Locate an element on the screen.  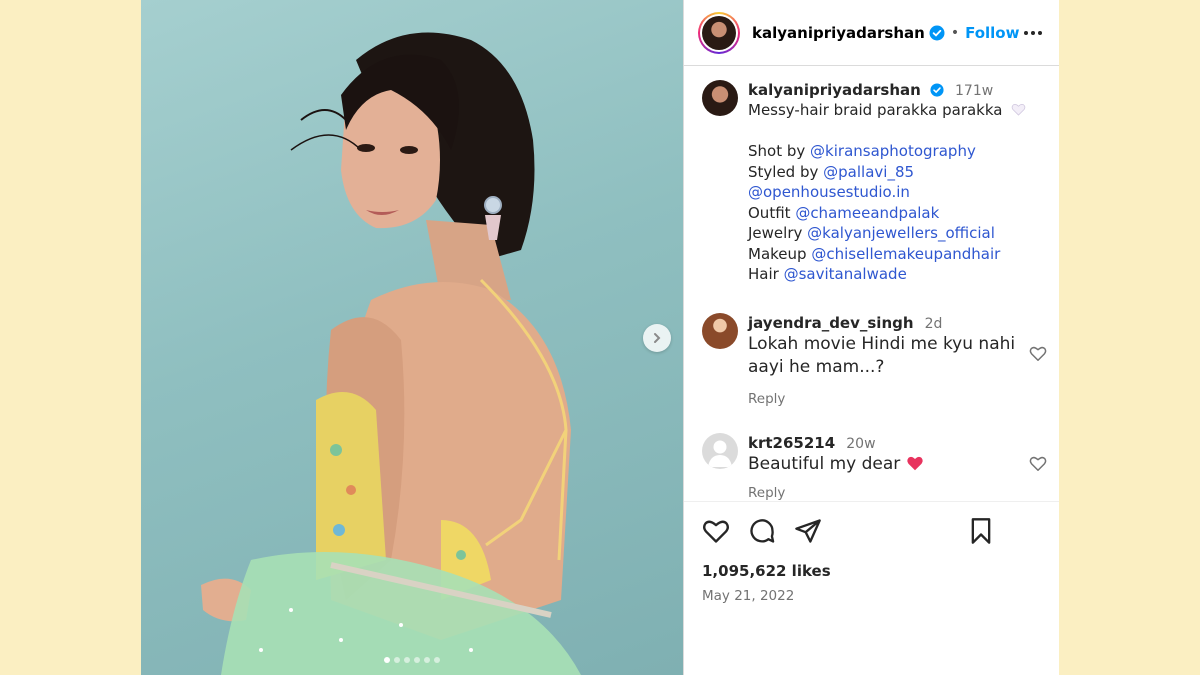
comment-text-row: Beautiful my dear is located at coordinates (884, 464).